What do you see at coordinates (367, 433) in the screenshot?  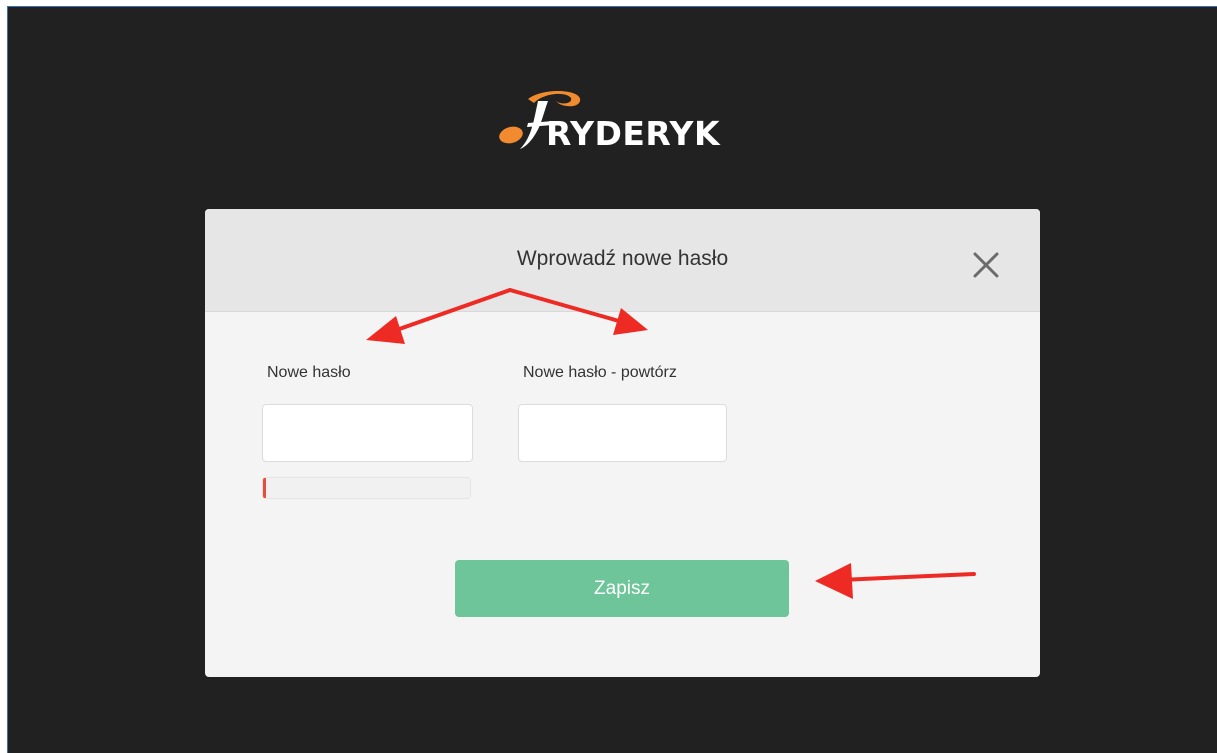 I see `new-password-input` at bounding box center [367, 433].